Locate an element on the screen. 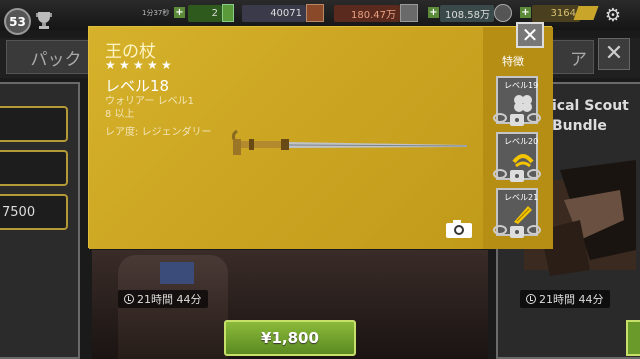 The image size is (640, 359). player-level-badge: 53 is located at coordinates (17, 21).